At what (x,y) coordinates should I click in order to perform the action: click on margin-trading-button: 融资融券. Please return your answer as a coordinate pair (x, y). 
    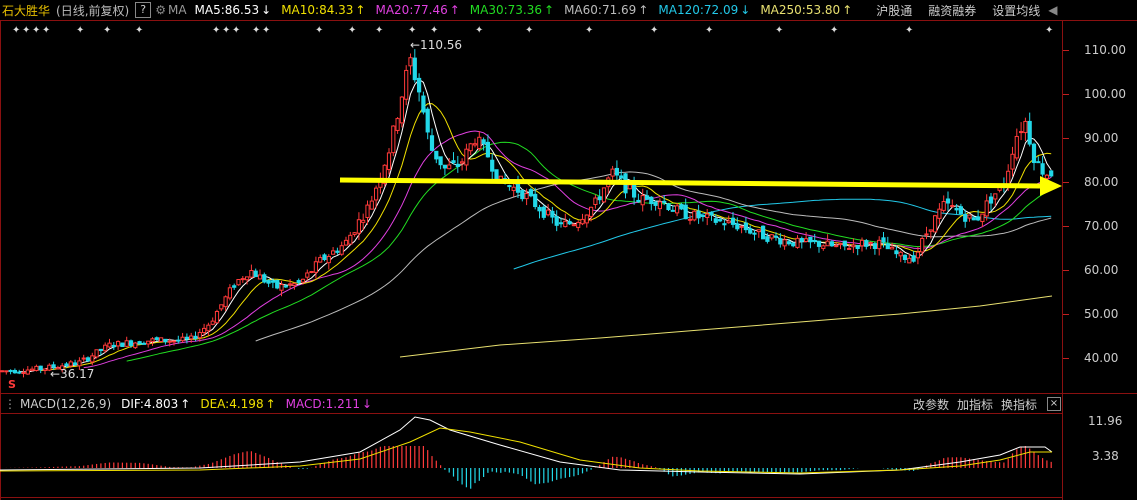
    Looking at the image, I should click on (952, 10).